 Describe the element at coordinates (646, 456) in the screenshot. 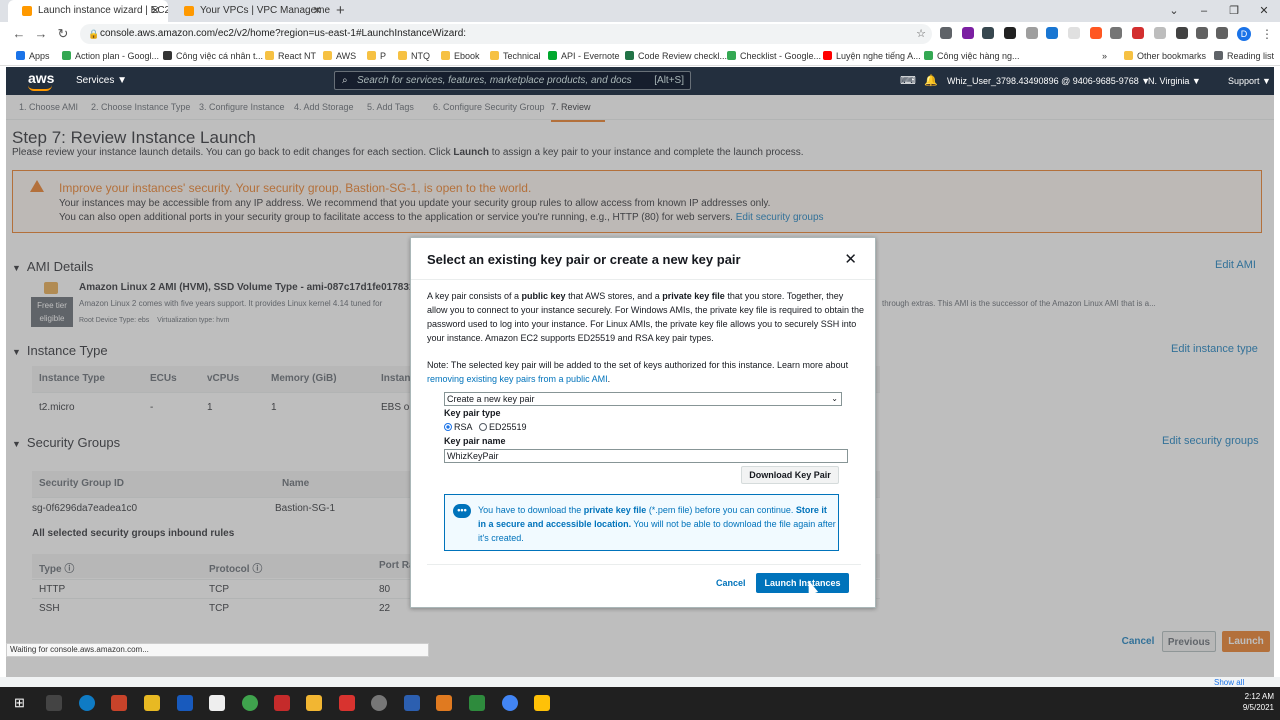

I see `key-pair-name-input: WhizKeyPair` at that location.